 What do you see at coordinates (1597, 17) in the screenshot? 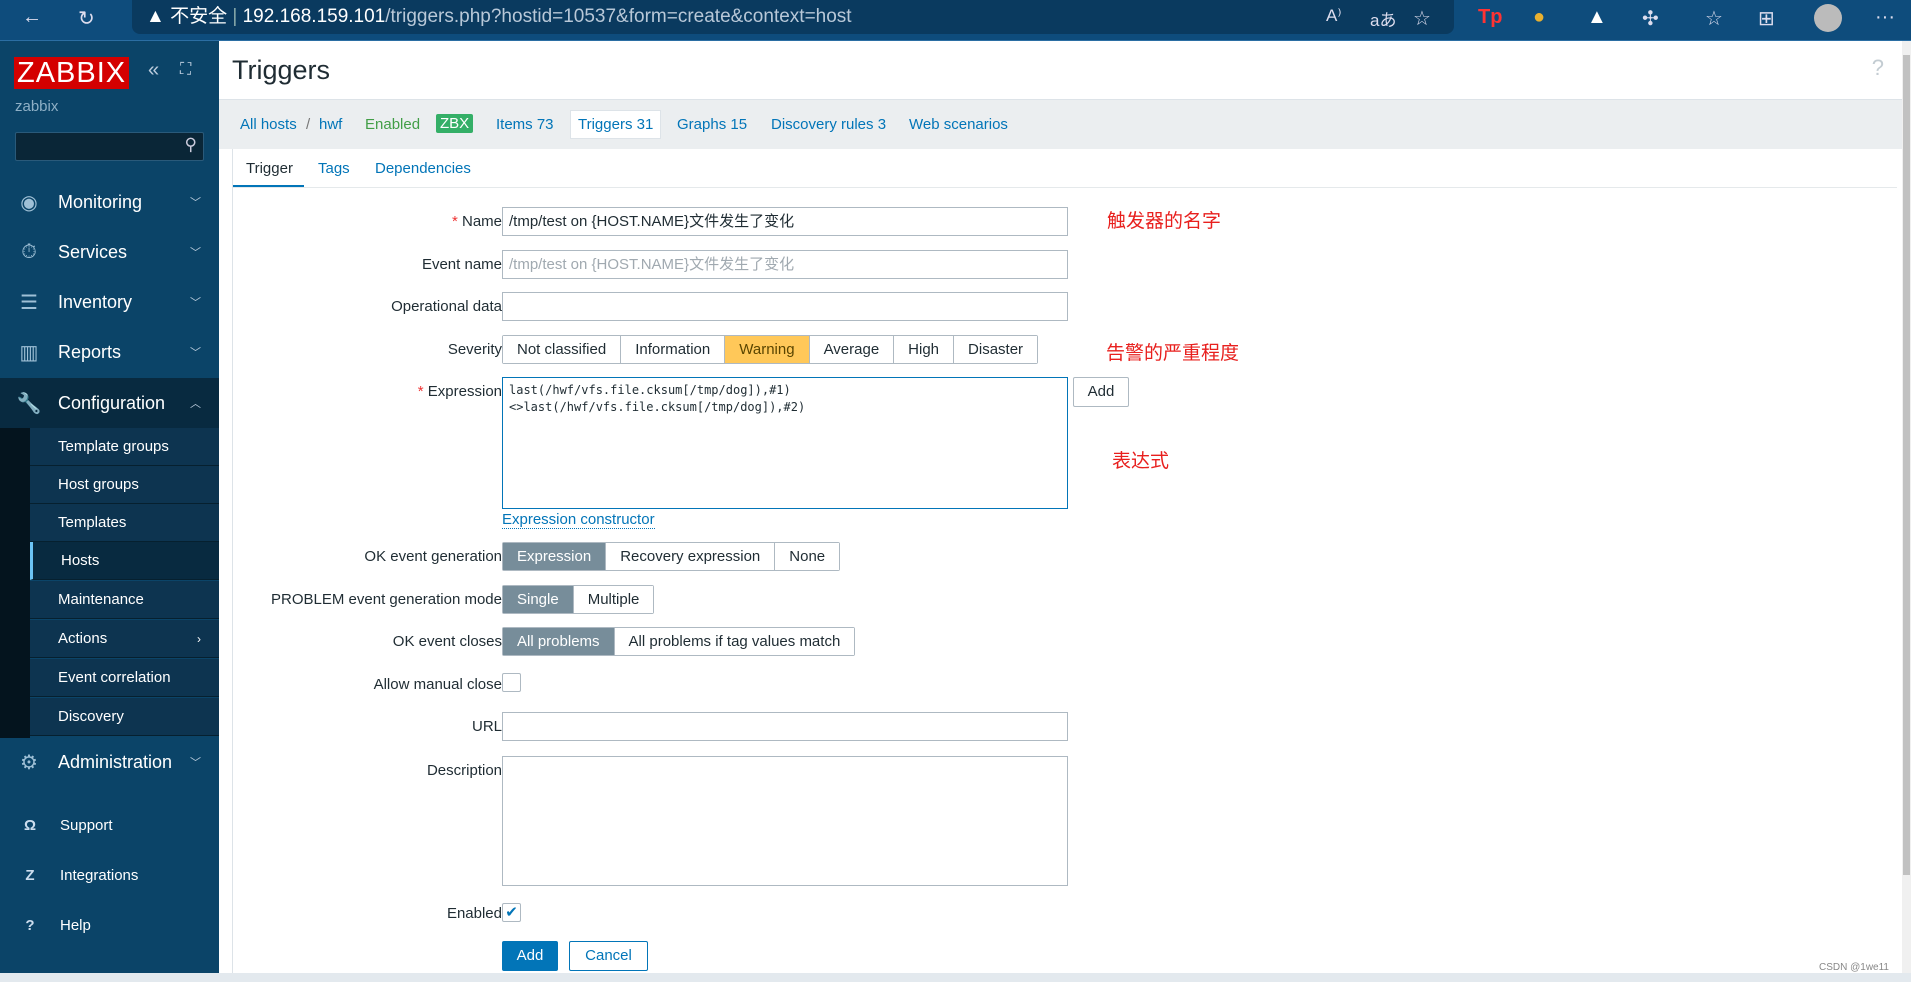
I see `mountain-extension-icon: ▲` at bounding box center [1597, 17].